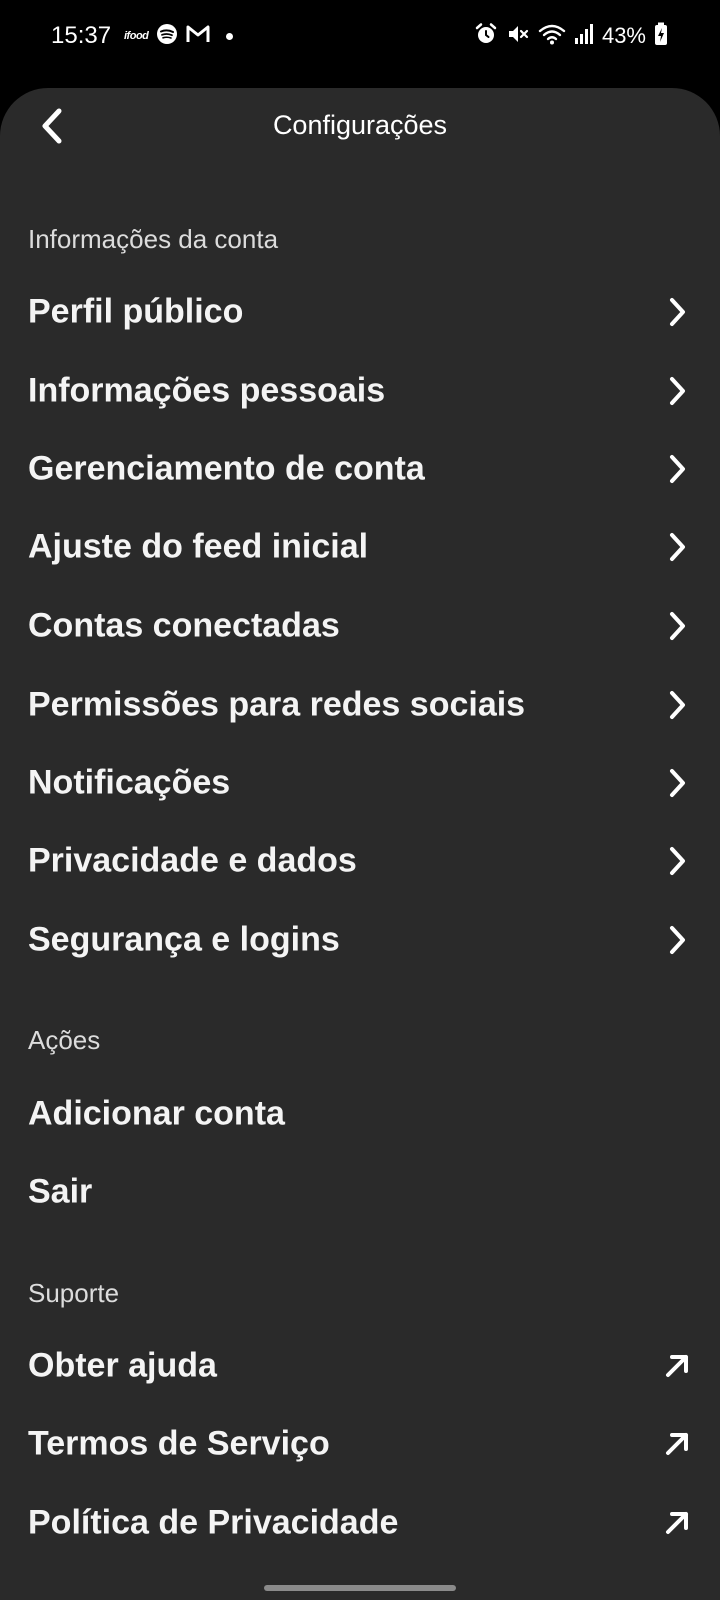 This screenshot has height=1600, width=720. What do you see at coordinates (360, 1588) in the screenshot?
I see `home-indicator` at bounding box center [360, 1588].